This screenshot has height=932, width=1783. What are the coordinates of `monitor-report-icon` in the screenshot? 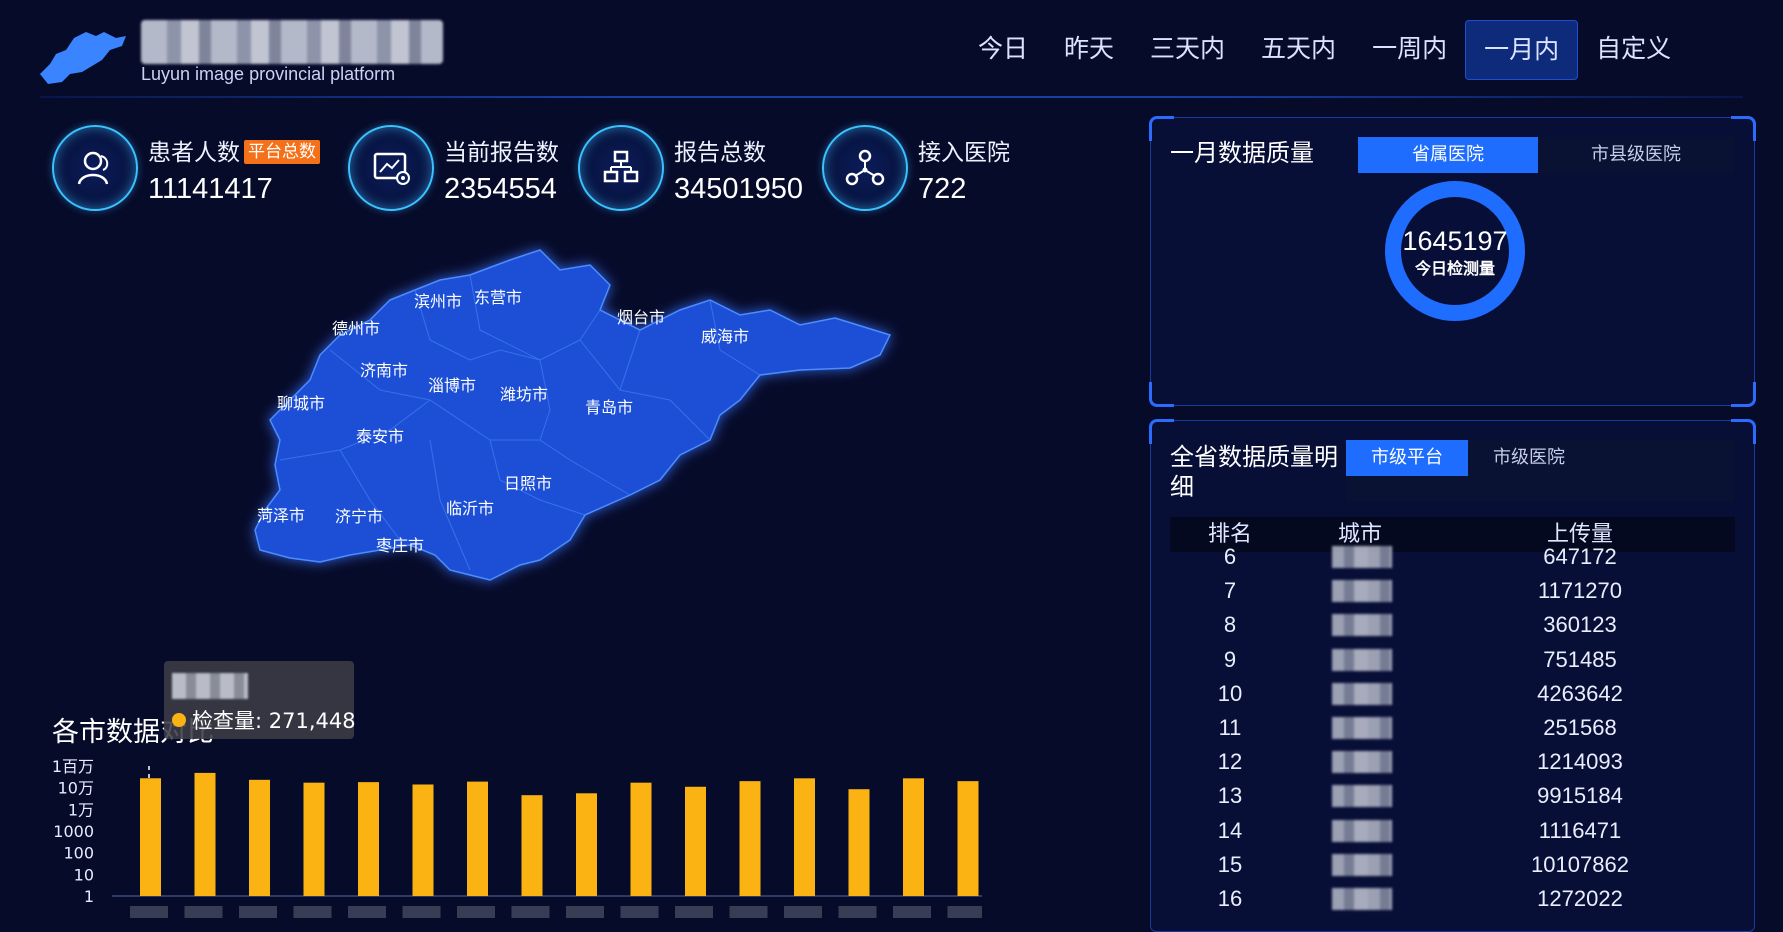 It's located at (391, 168).